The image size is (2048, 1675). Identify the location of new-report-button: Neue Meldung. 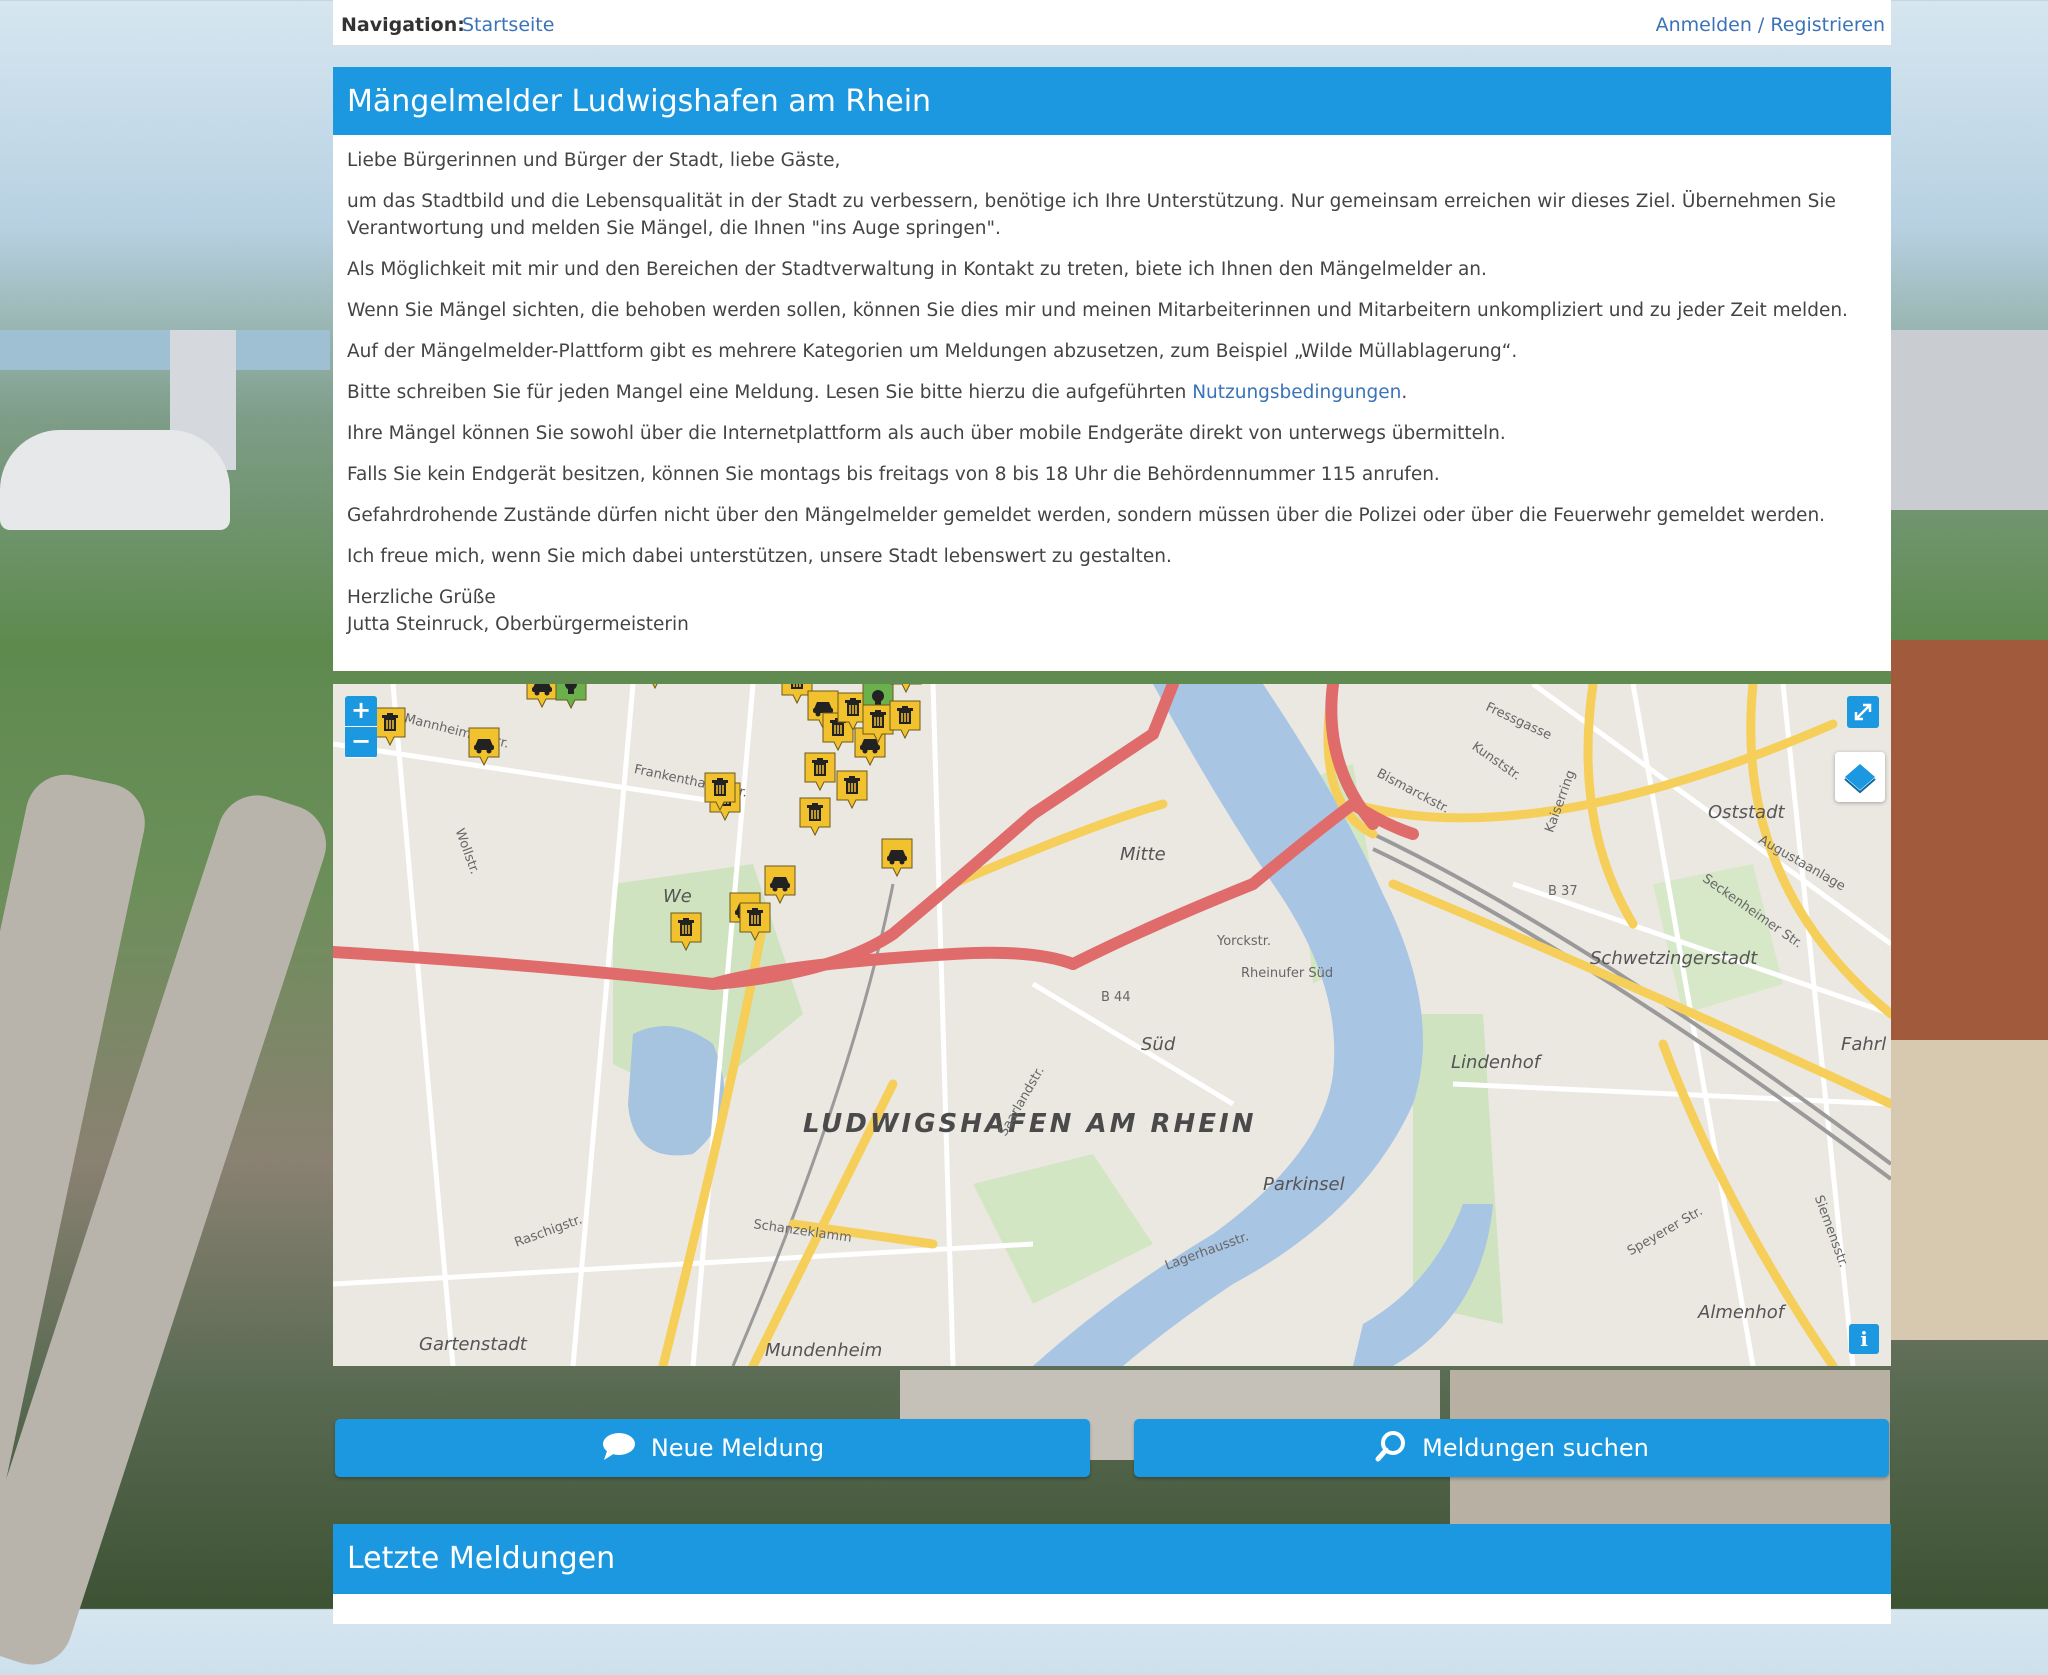
(712, 1448).